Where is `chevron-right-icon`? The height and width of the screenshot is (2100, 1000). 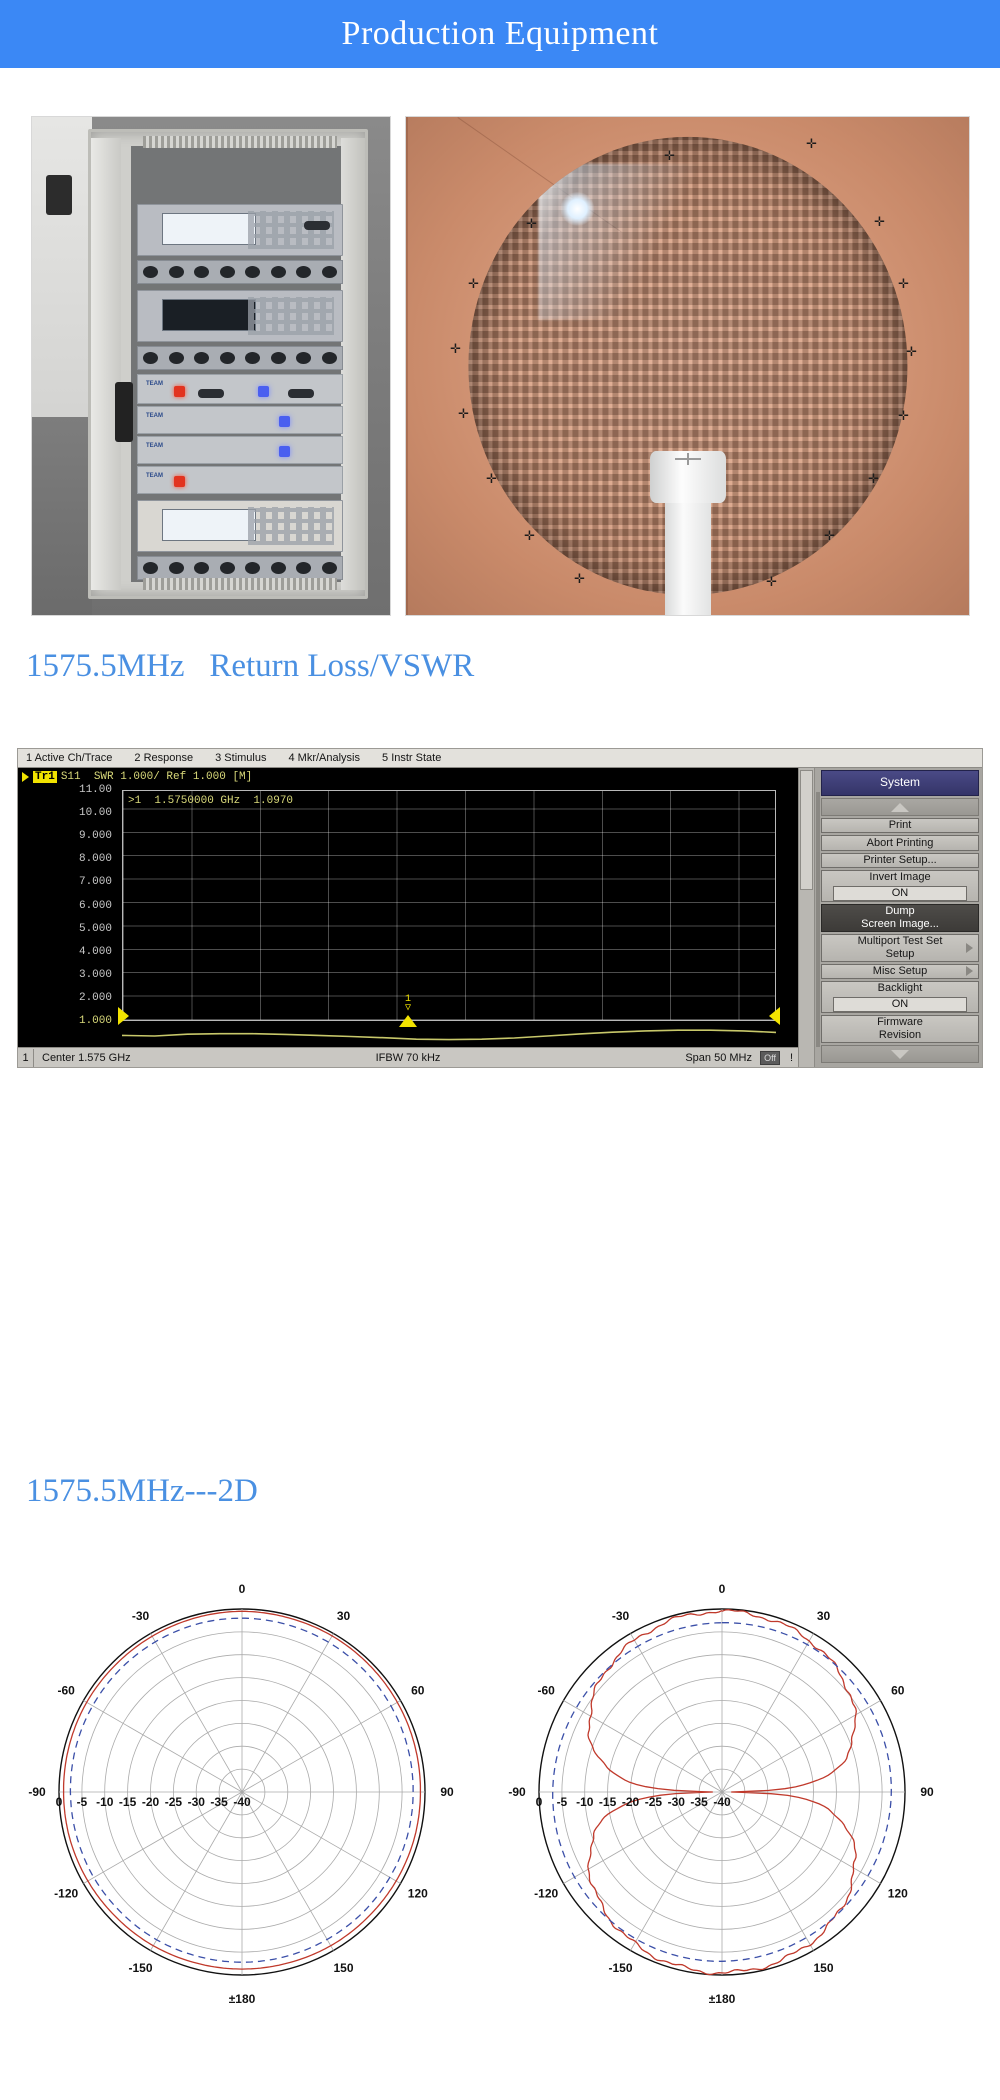
chevron-right-icon is located at coordinates (969, 971).